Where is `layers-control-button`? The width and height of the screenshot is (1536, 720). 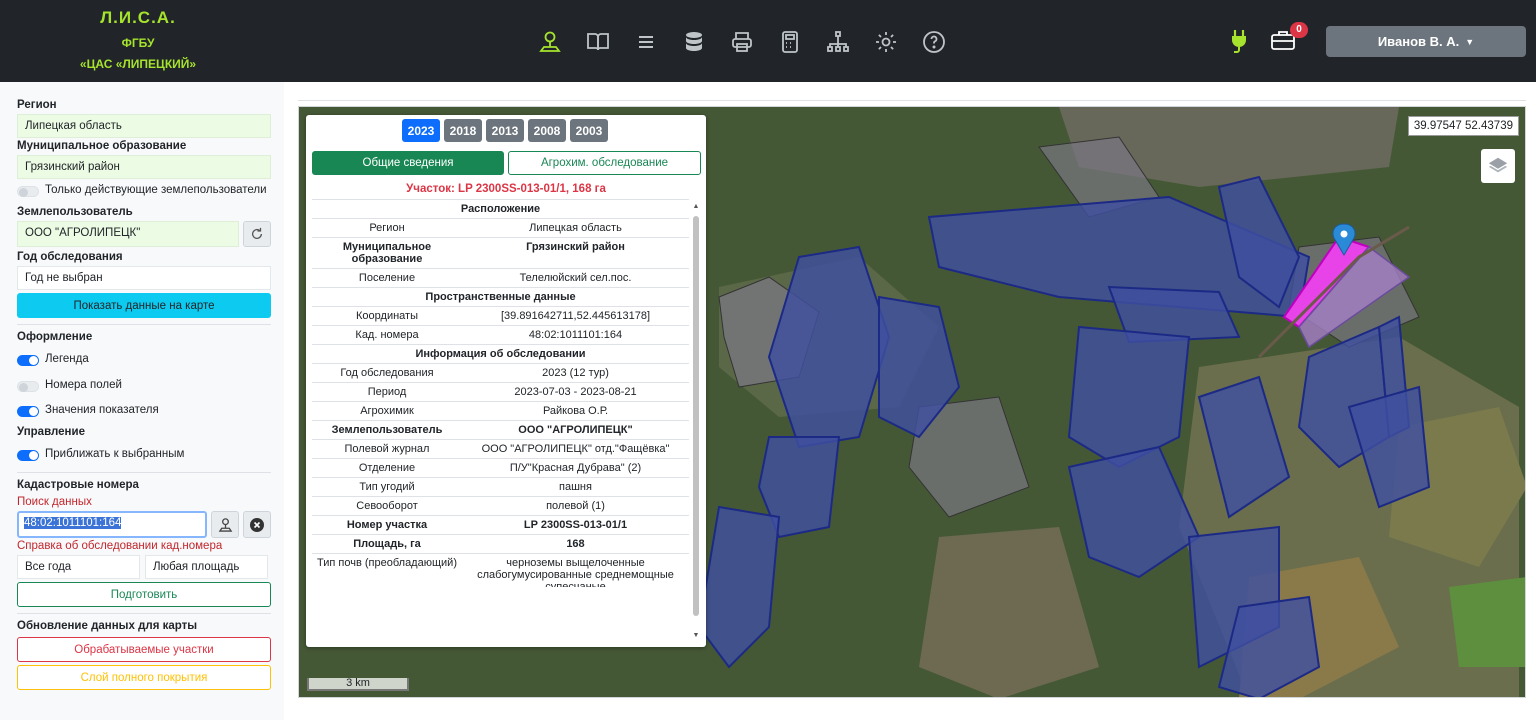
layers-control-button is located at coordinates (1498, 166).